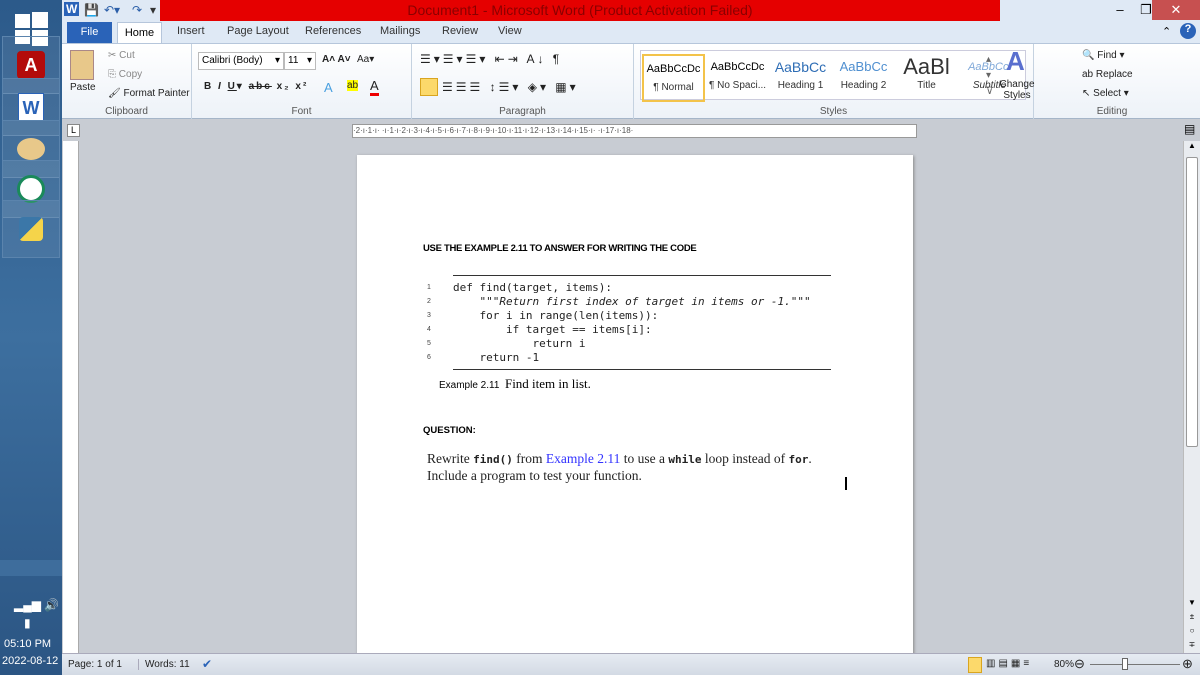 The width and height of the screenshot is (1200, 675). Describe the element at coordinates (1103, 55) in the screenshot. I see `find-button: 🔍 Find ▾` at that location.